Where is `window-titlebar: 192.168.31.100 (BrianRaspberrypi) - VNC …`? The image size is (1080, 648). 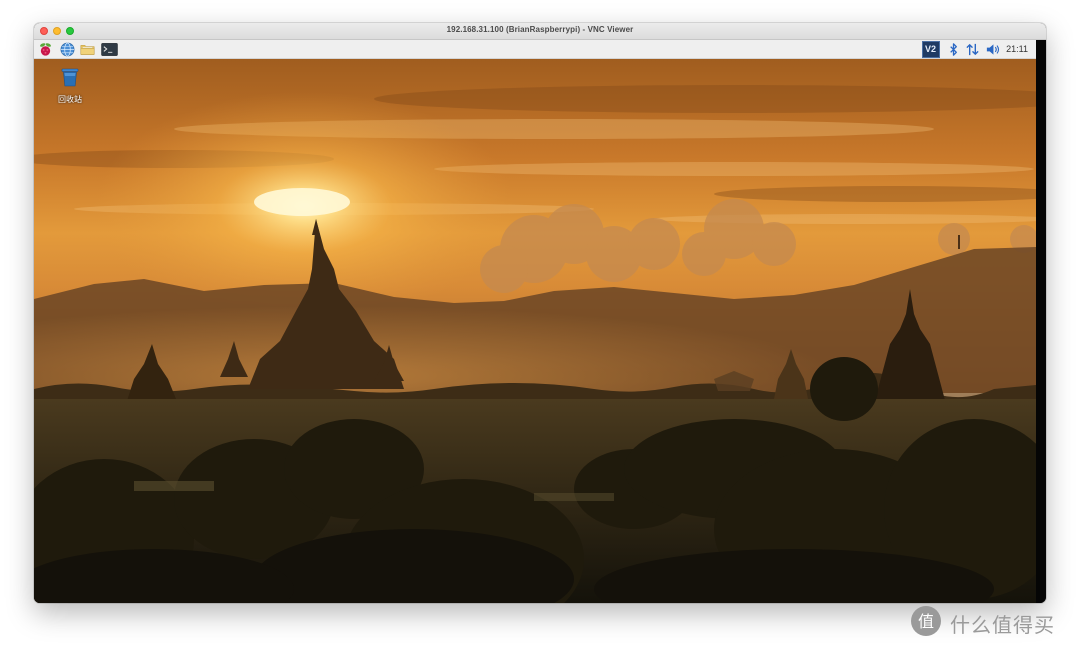 window-titlebar: 192.168.31.100 (BrianRaspberrypi) - VNC … is located at coordinates (540, 31).